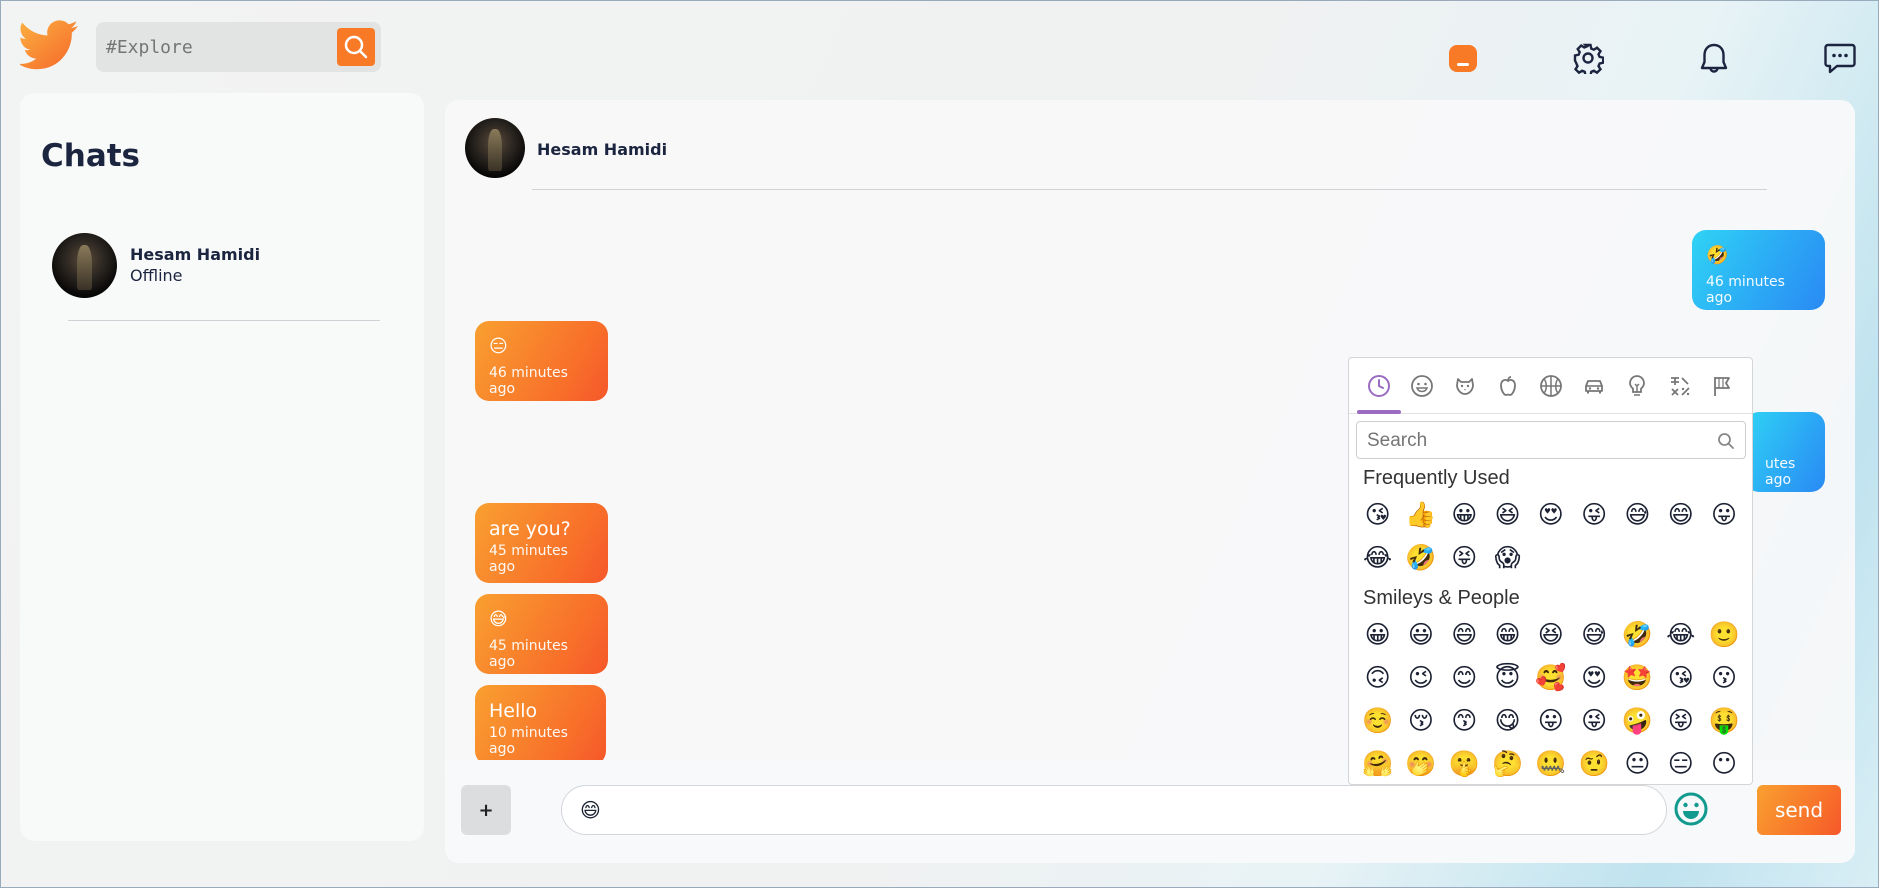  Describe the element at coordinates (1422, 386) in the screenshot. I see `smiley-icon` at that location.